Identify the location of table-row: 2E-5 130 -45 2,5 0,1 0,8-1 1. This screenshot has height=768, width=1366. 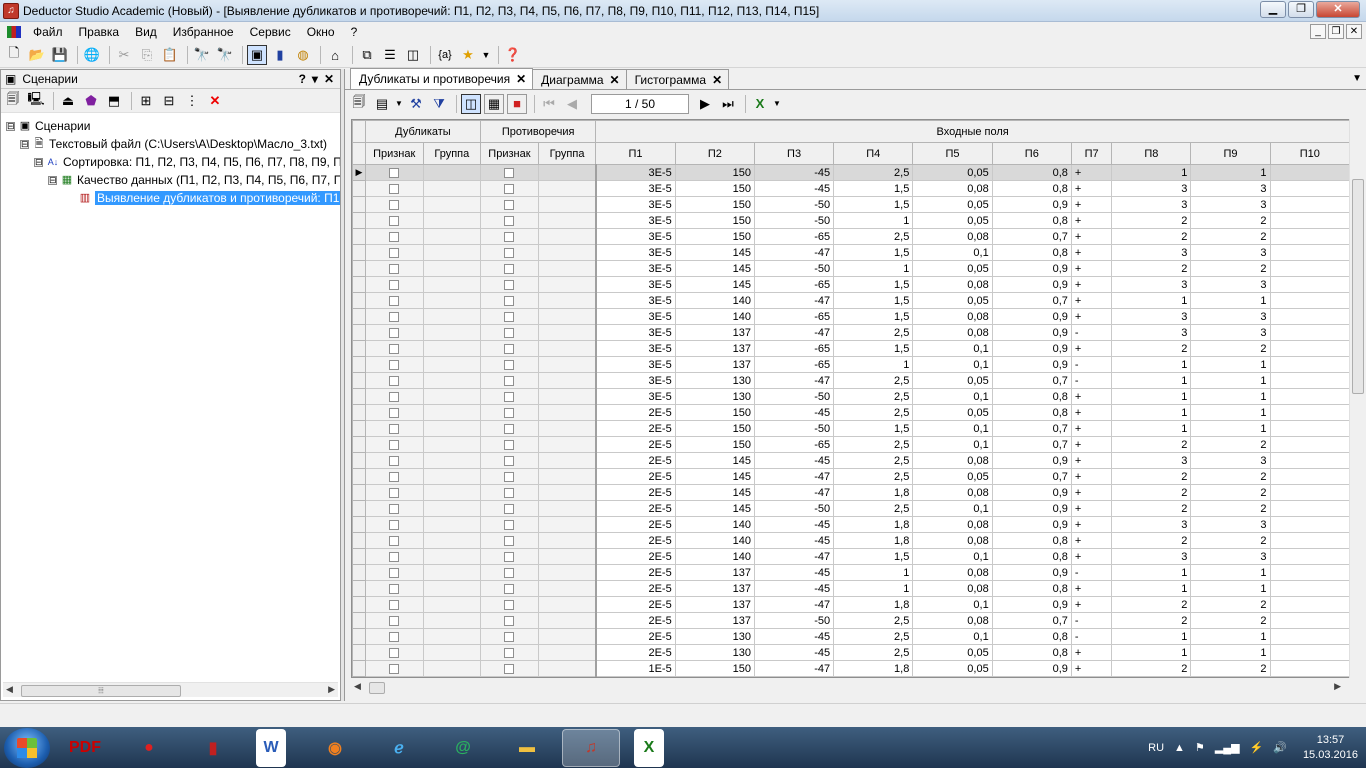
(851, 636).